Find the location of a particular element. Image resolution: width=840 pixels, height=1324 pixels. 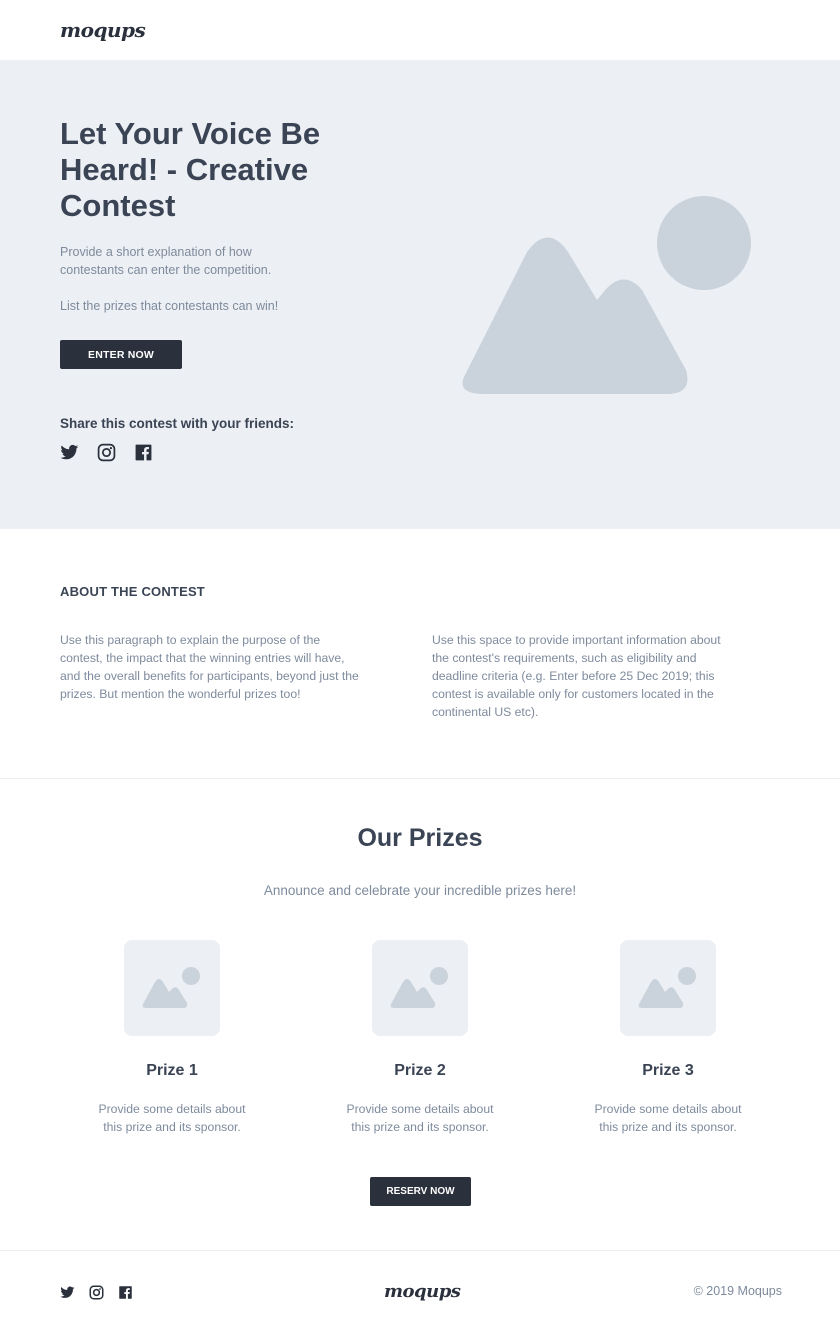

moqups-logo: moqups is located at coordinates (103, 30).